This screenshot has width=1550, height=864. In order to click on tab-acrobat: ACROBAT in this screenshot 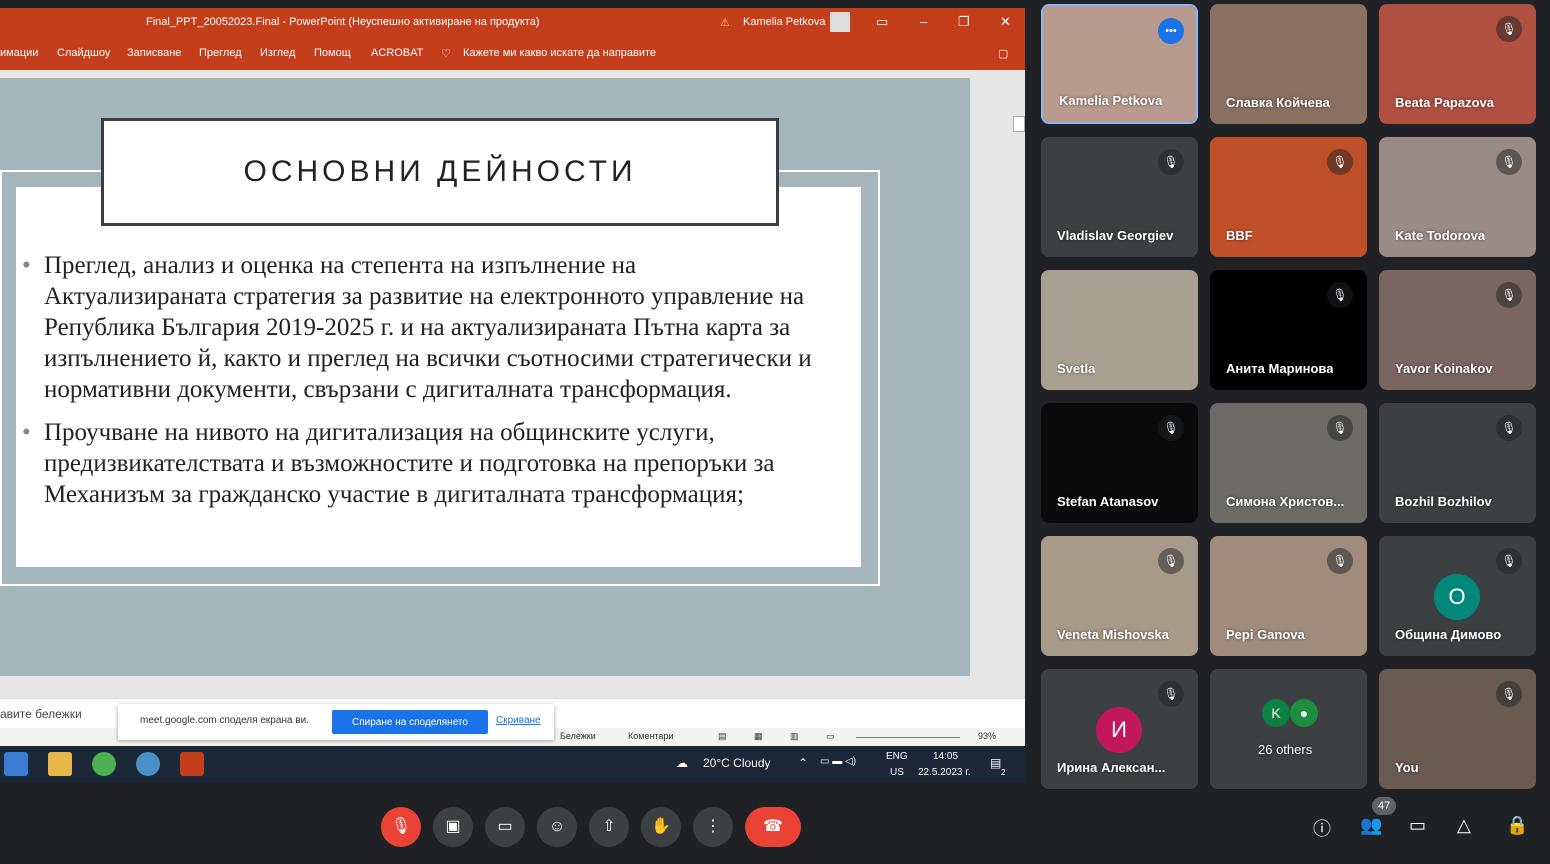, I will do `click(397, 53)`.